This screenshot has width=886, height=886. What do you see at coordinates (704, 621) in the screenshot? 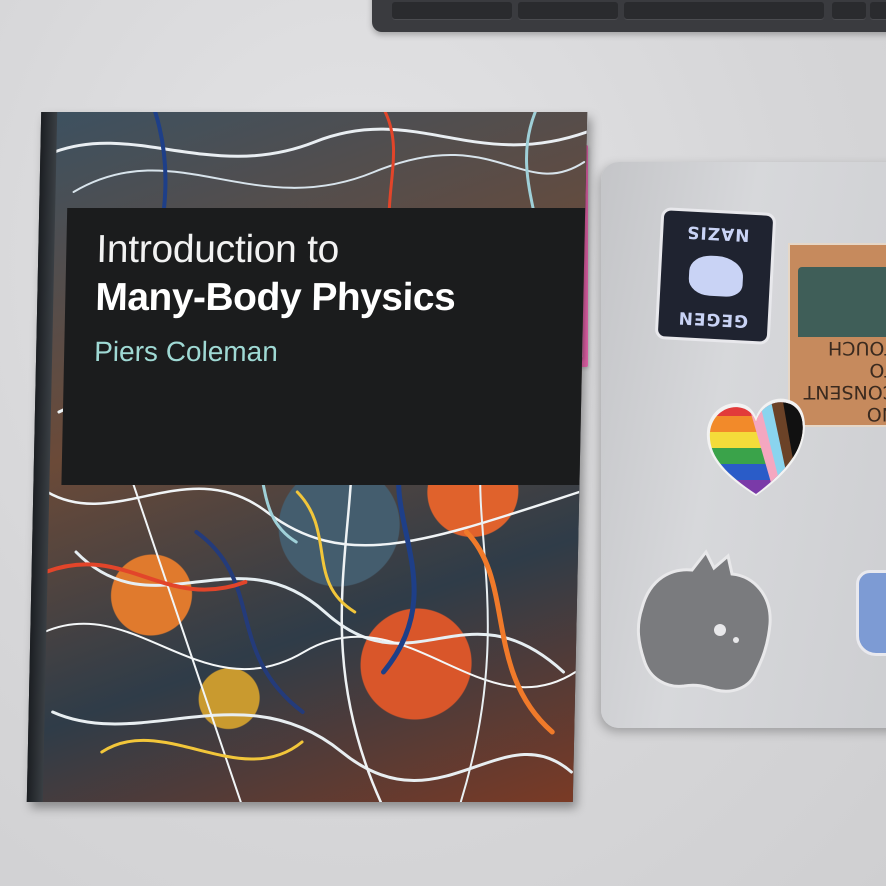
I see `cat-silhouette-sticker` at bounding box center [704, 621].